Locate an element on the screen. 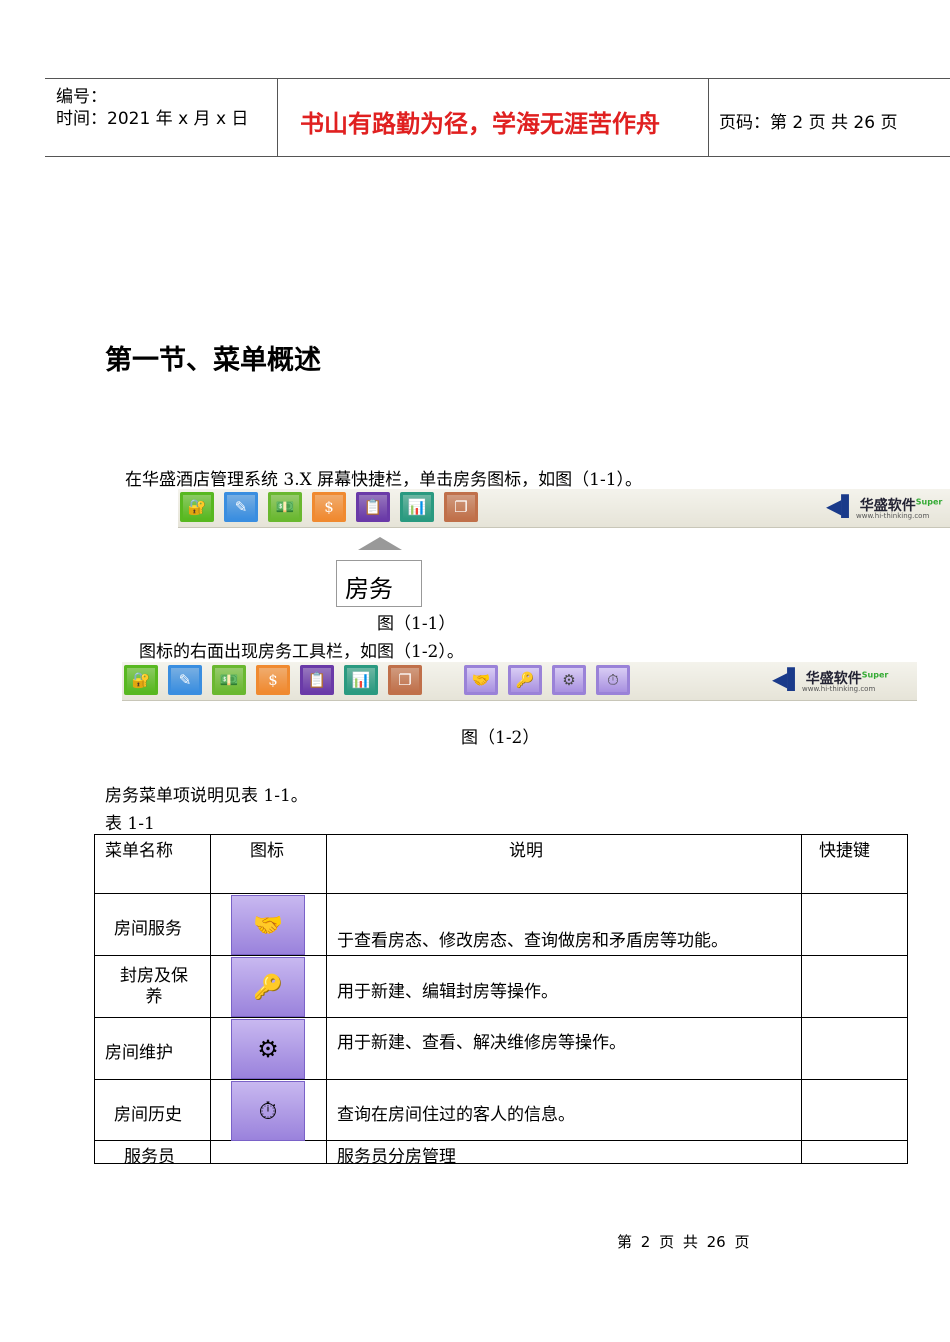 The image size is (950, 1342). paragraph: 图标的右面出现房务工具栏，如图（1-2）。 is located at coordinates (301, 652).